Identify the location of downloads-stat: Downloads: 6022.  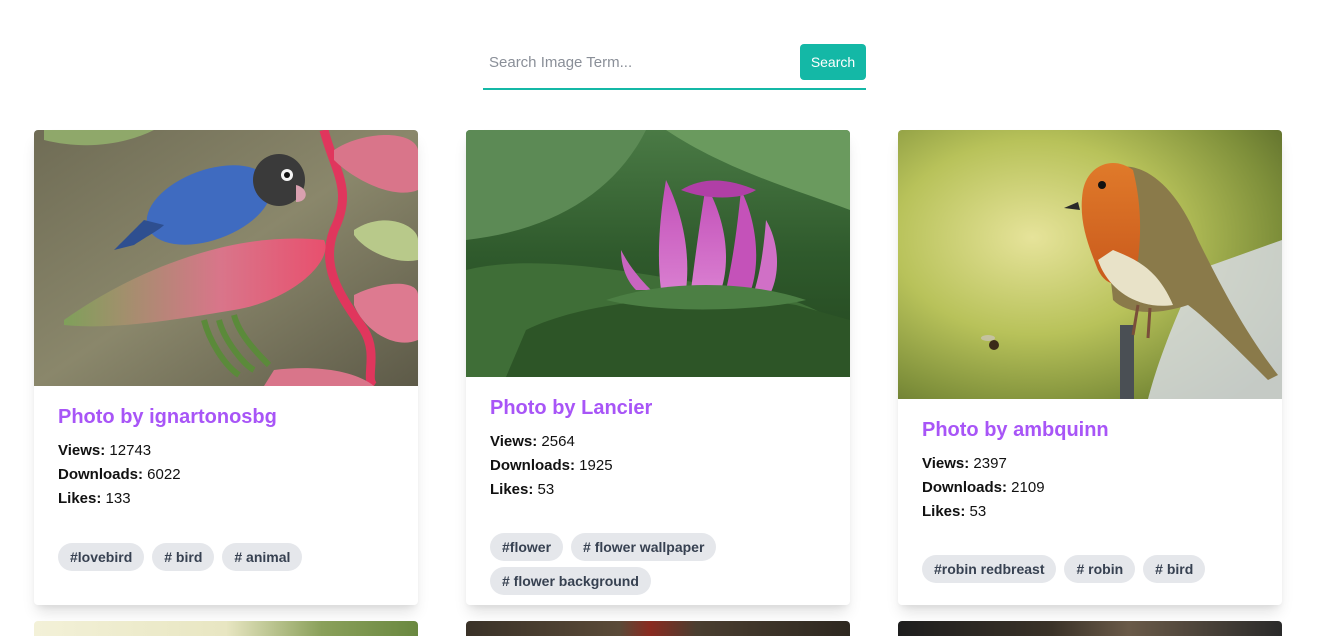
(226, 475).